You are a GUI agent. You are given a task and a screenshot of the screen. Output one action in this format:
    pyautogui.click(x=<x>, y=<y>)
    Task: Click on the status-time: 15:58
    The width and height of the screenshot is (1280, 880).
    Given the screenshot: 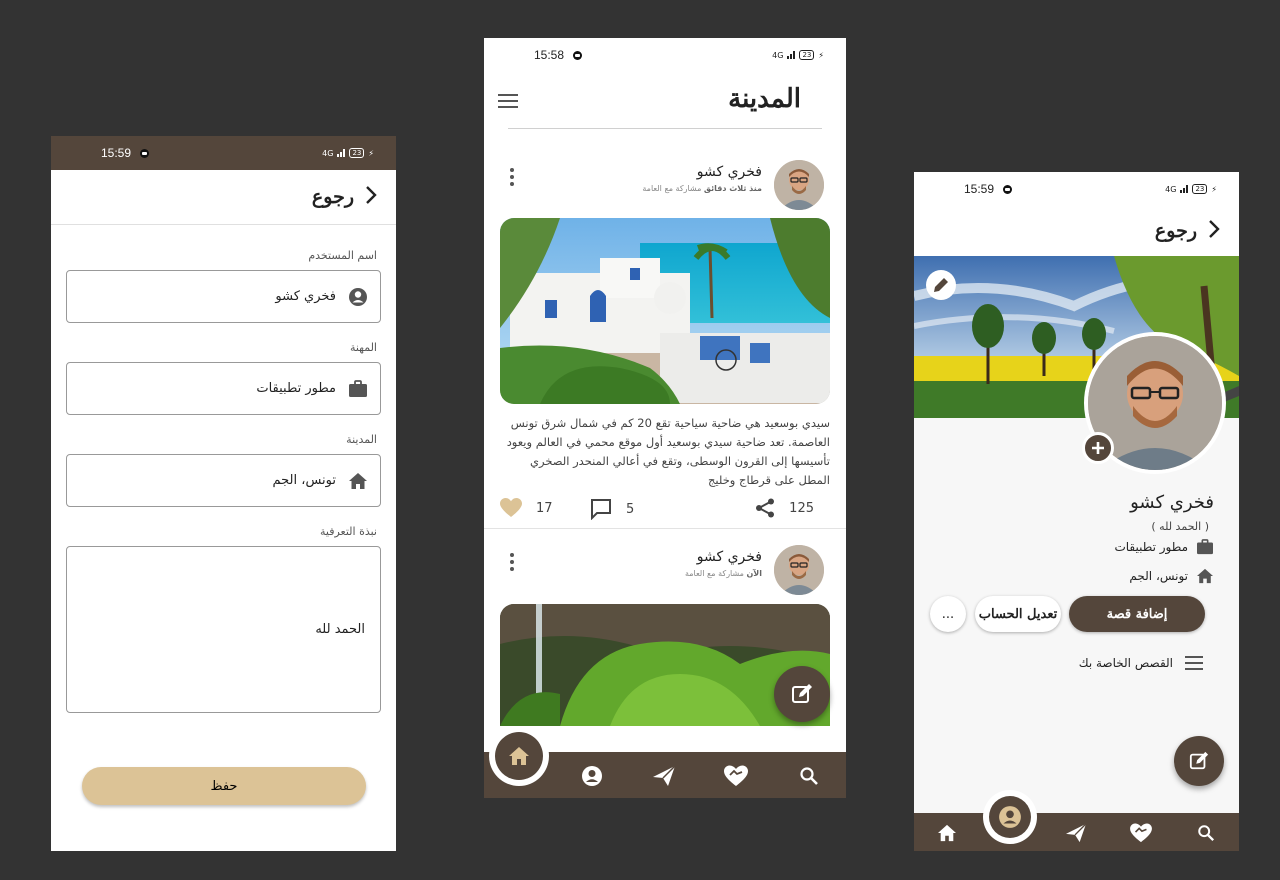 What is the action you would take?
    pyautogui.click(x=549, y=55)
    